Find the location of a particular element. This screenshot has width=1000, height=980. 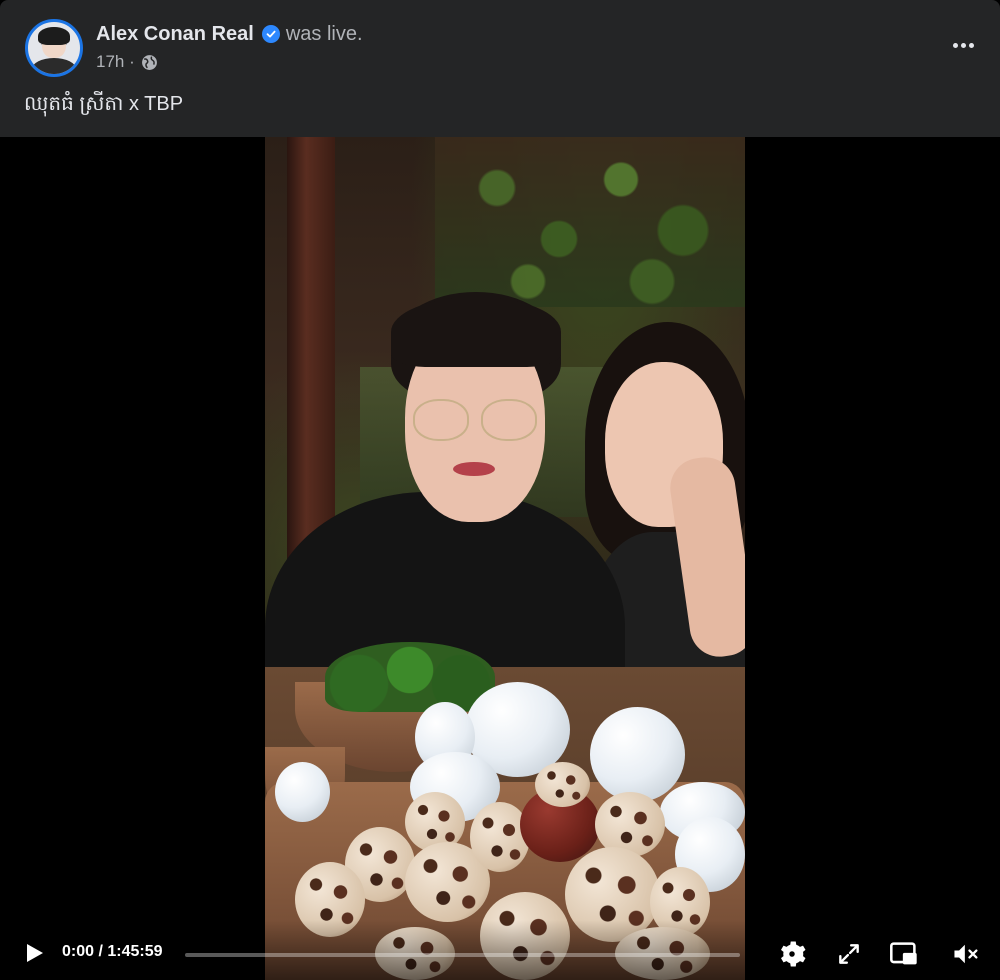

progress-bar is located at coordinates (462, 955).